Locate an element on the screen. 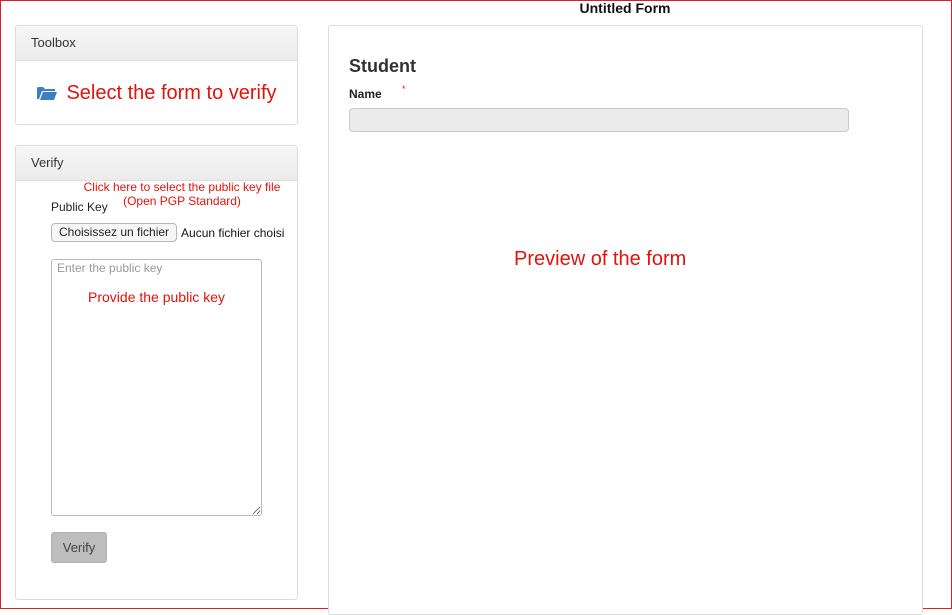  select-form-label: Select the form to verify is located at coordinates (171, 92).